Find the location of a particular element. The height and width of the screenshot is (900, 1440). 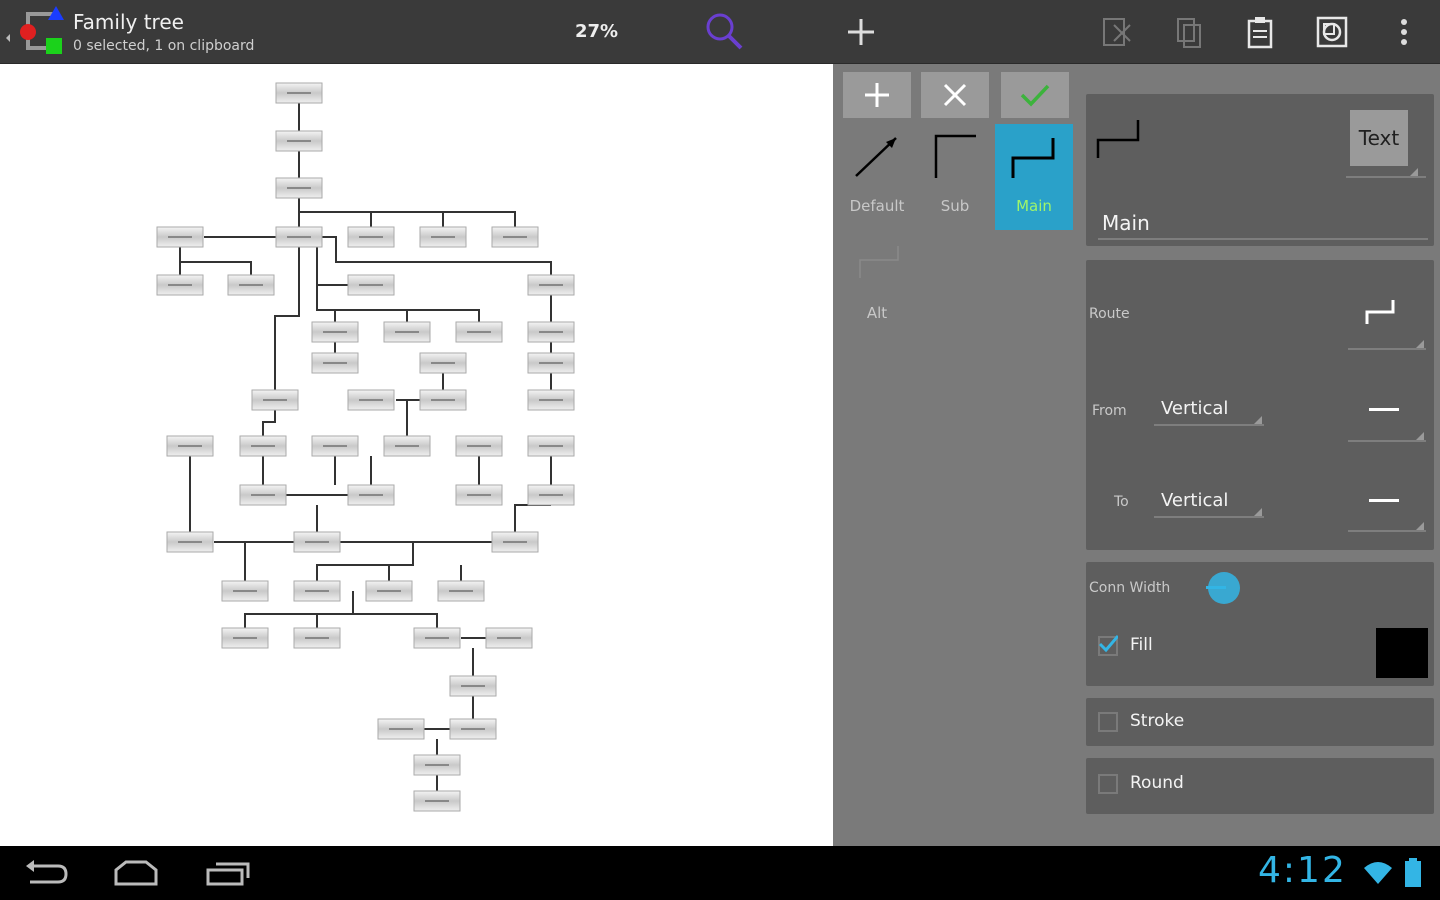

close-icon is located at coordinates (955, 95).